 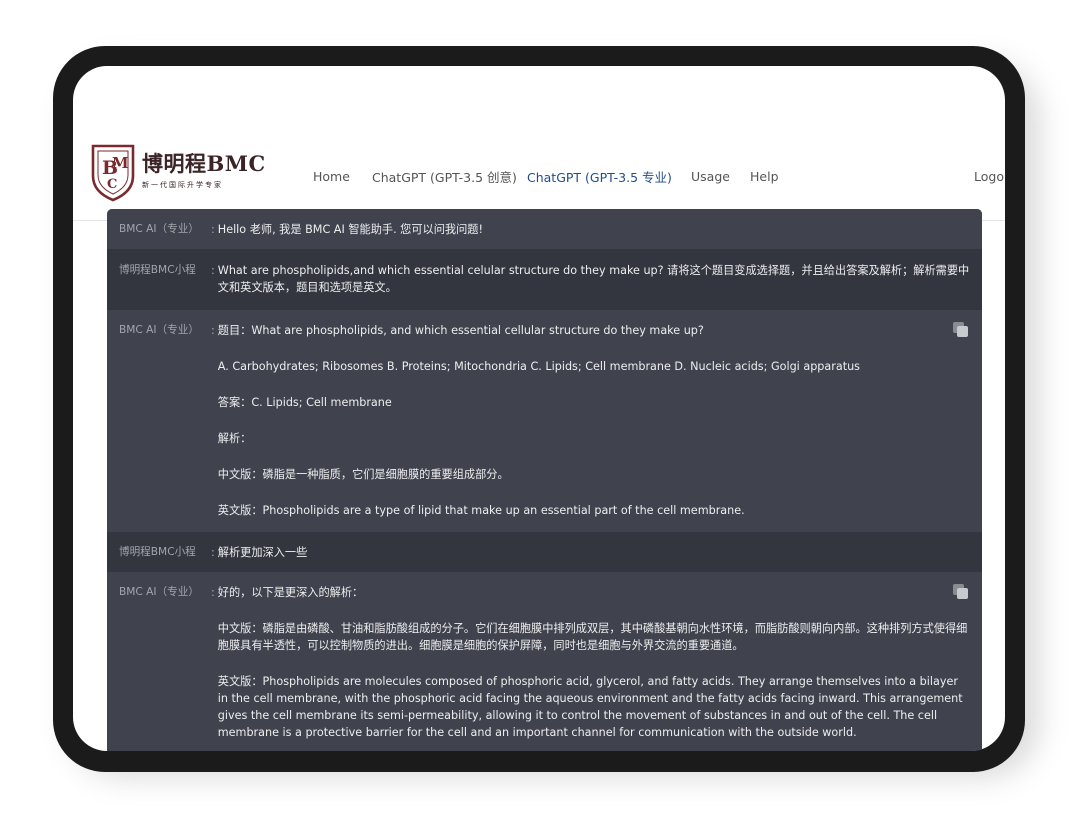 What do you see at coordinates (989, 176) in the screenshot?
I see `nav-logout: Logout` at bounding box center [989, 176].